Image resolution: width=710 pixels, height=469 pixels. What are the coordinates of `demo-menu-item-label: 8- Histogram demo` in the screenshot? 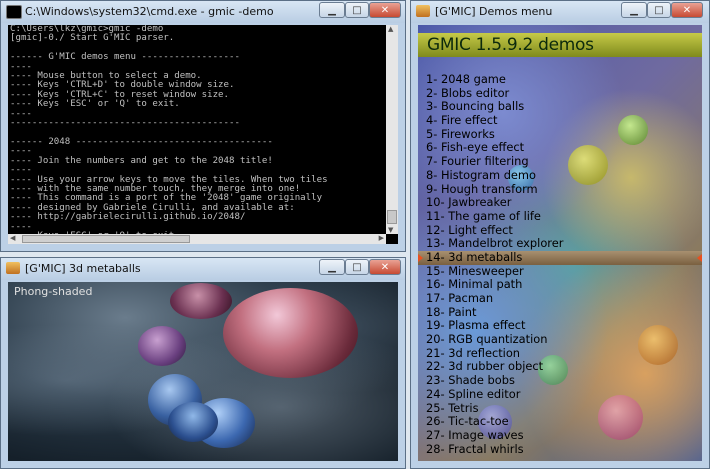 It's located at (481, 174).